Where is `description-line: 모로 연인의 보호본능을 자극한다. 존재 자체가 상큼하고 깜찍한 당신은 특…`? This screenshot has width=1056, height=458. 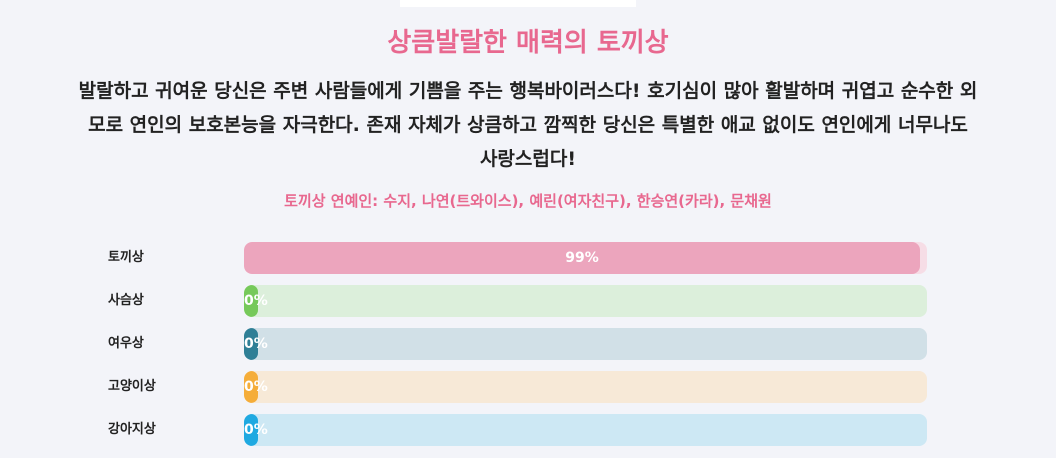
description-line: 모로 연인의 보호본능을 자극한다. 존재 자체가 상큼하고 깜찍한 당신은 특… is located at coordinates (528, 125).